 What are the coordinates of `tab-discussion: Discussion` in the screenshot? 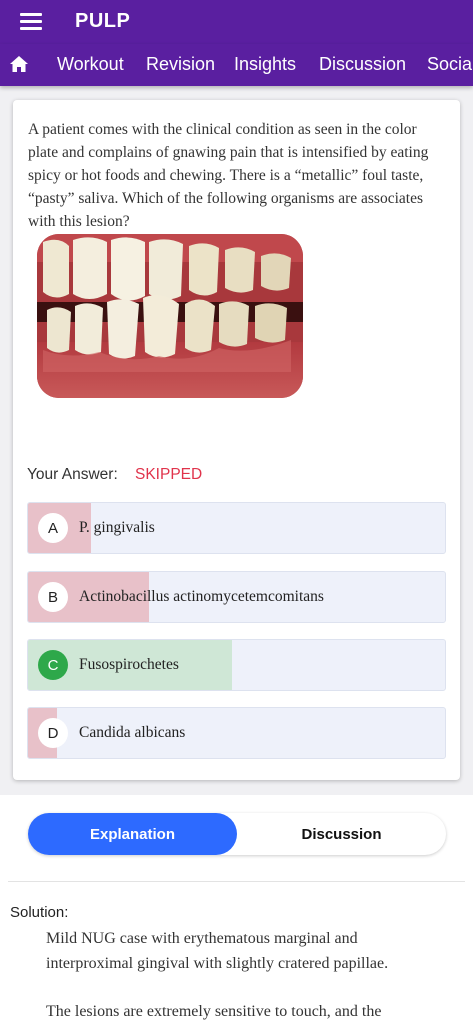 It's located at (362, 64).